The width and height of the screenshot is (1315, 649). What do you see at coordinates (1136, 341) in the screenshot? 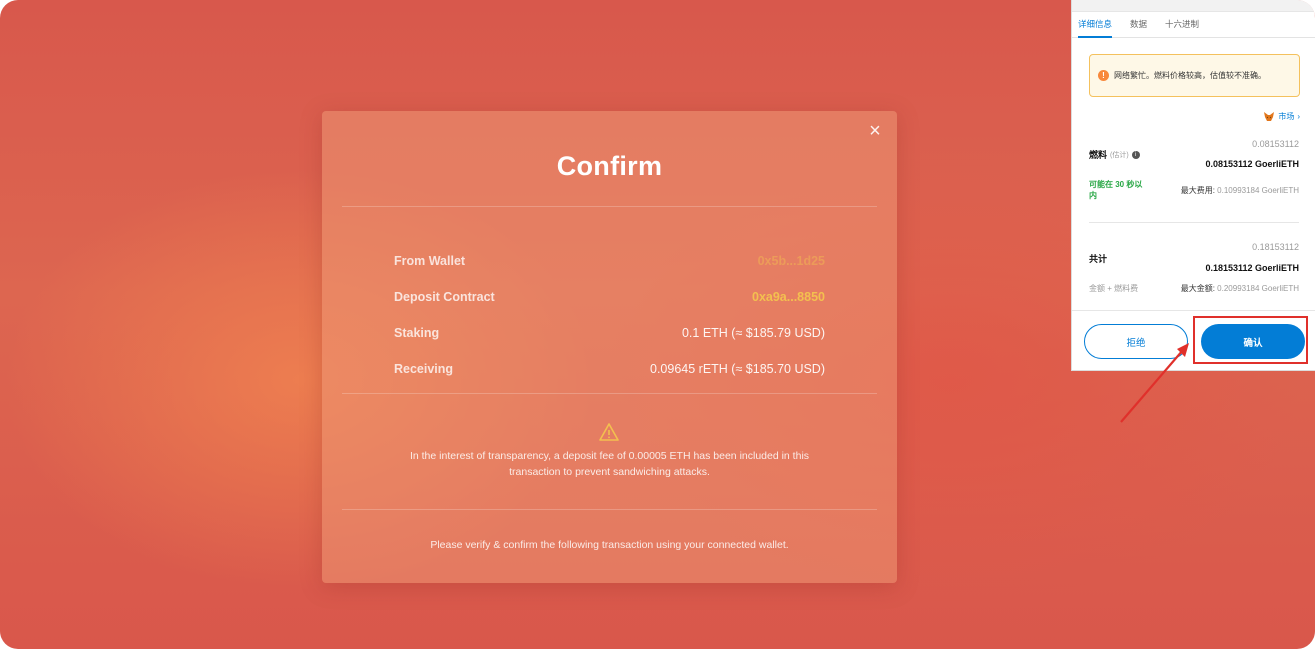
I see `reject-button: 拒绝` at bounding box center [1136, 341].